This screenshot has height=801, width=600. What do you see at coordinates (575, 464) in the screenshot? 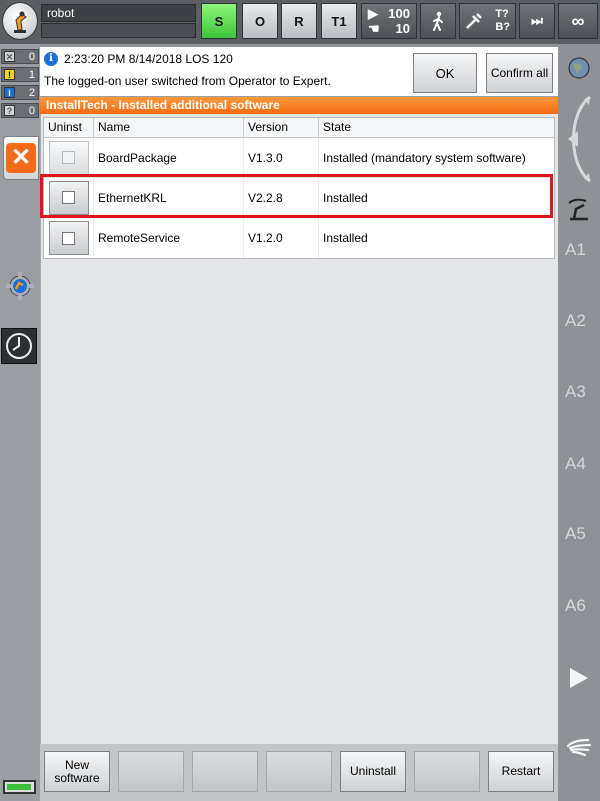
I see `axis-a4-button: A4` at bounding box center [575, 464].